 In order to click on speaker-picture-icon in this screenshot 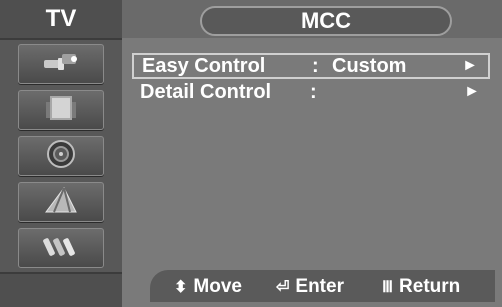, I will do `click(61, 110)`.